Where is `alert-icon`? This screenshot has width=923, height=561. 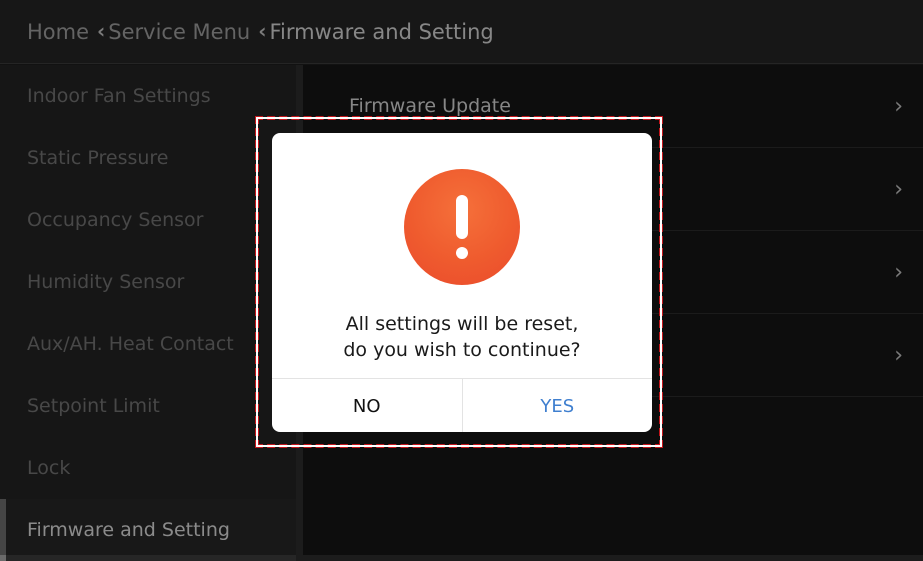 alert-icon is located at coordinates (462, 227).